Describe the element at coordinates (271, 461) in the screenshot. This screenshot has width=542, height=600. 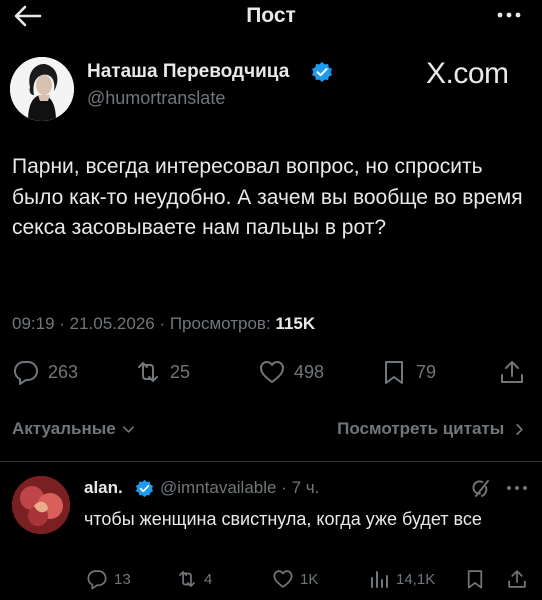
I see `divider` at that location.